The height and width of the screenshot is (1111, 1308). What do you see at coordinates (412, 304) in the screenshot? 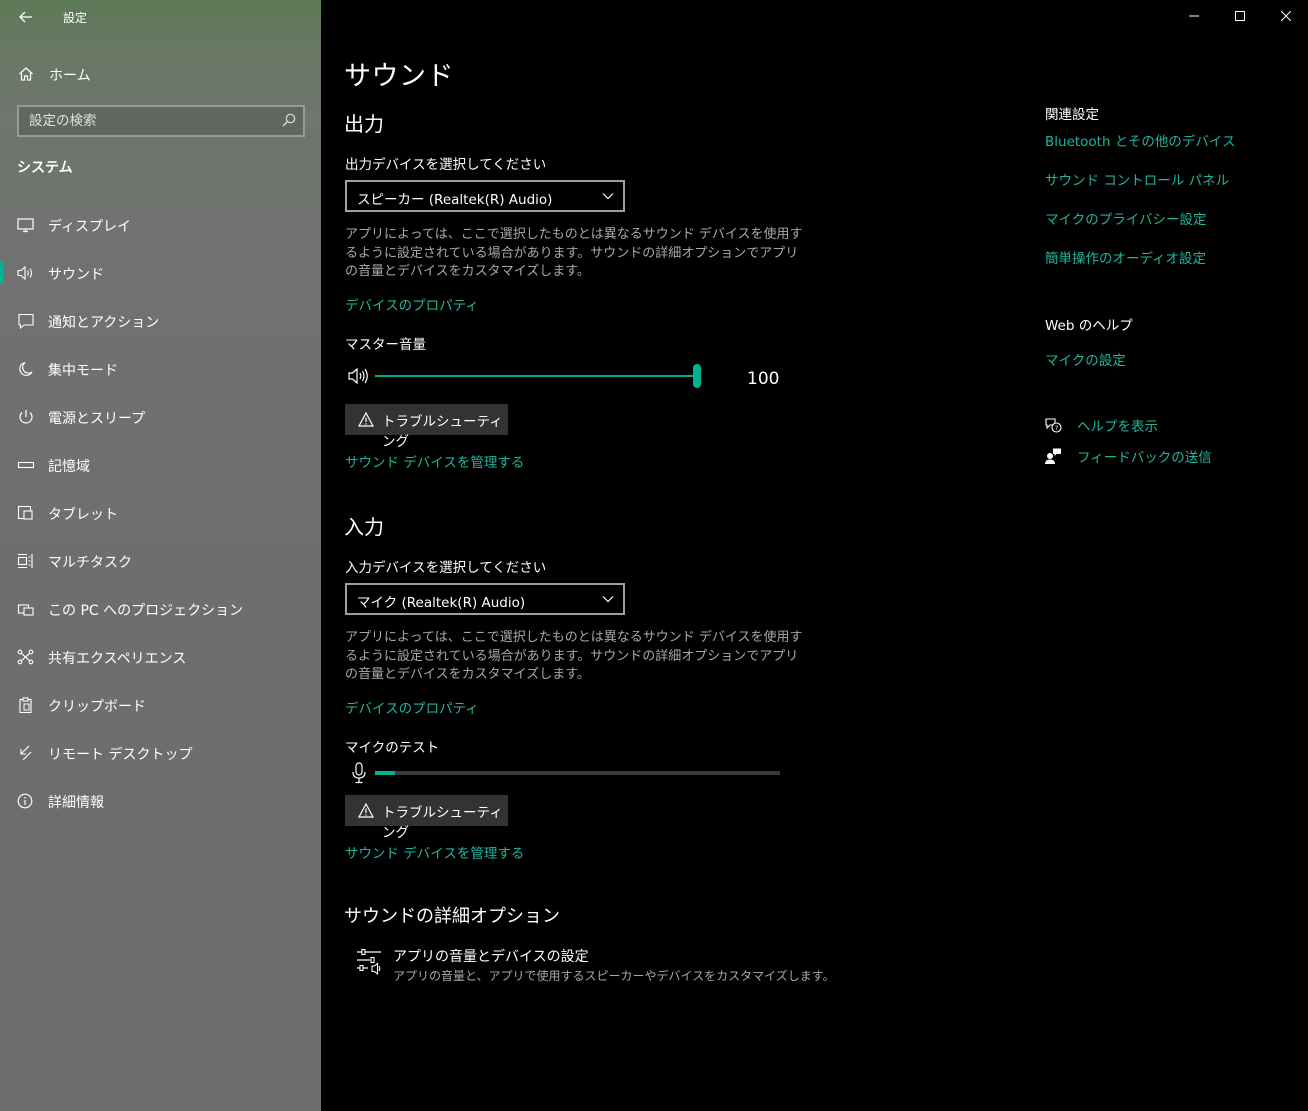
I see `output-device-properties-link: デバイスのプロパティ` at bounding box center [412, 304].